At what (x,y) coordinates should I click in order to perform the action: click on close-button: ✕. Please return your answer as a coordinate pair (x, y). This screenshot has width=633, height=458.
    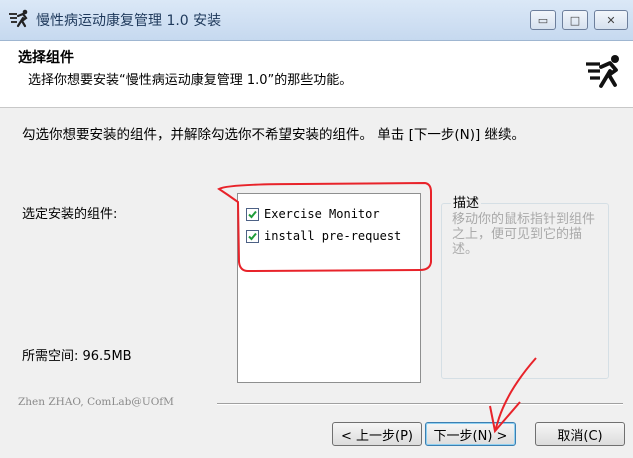
    Looking at the image, I should click on (611, 20).